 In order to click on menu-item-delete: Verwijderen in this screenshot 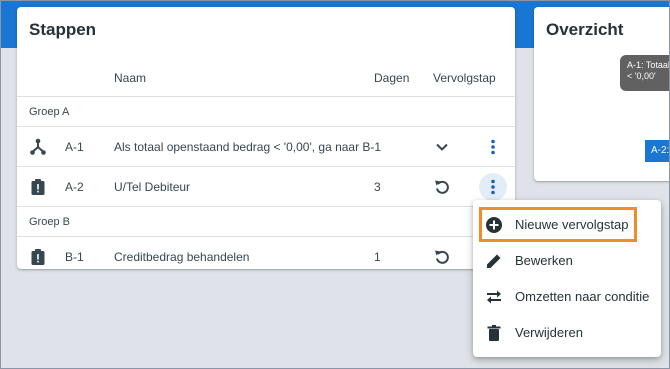, I will do `click(567, 333)`.